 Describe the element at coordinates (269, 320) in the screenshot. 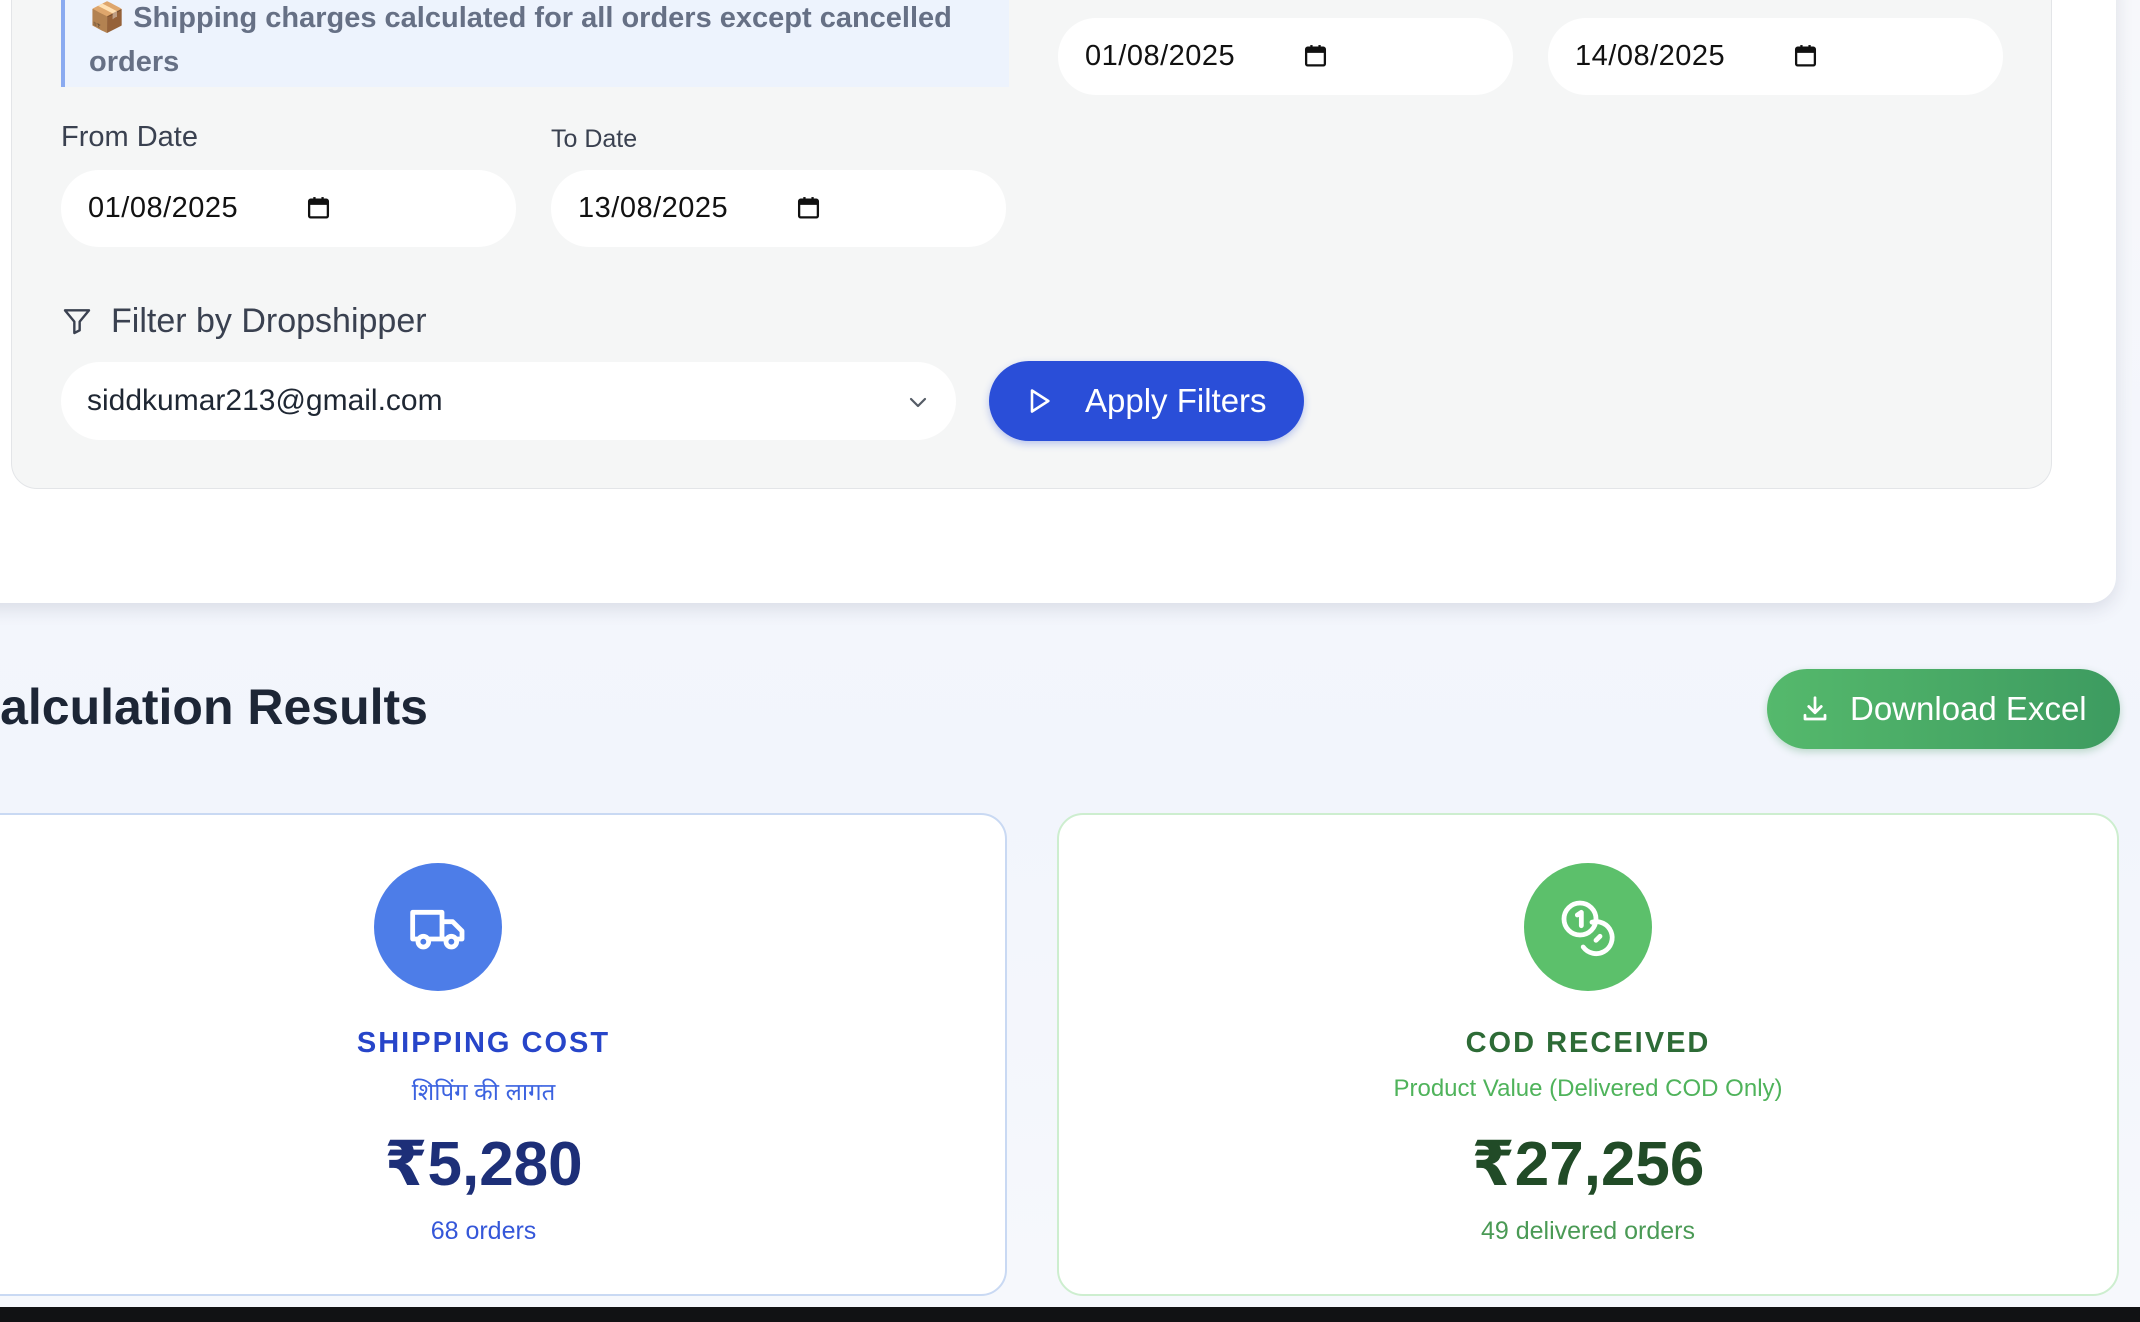

I see `dropshipper-filter-text: Filter by Dropshipper` at that location.